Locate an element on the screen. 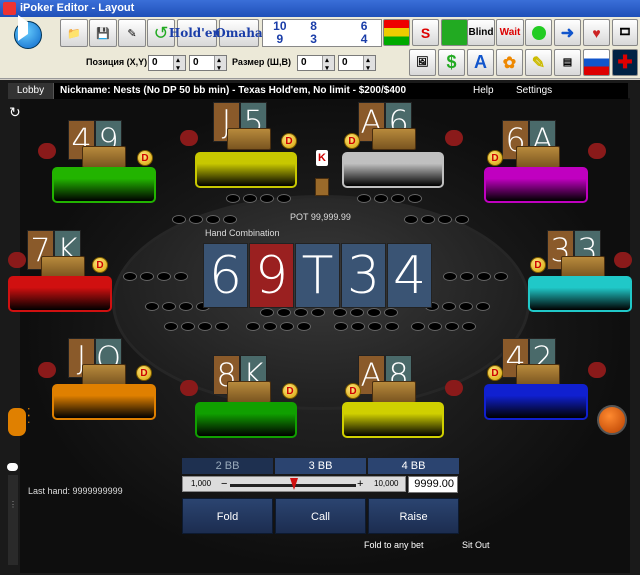  help-link: Help is located at coordinates (483, 91).